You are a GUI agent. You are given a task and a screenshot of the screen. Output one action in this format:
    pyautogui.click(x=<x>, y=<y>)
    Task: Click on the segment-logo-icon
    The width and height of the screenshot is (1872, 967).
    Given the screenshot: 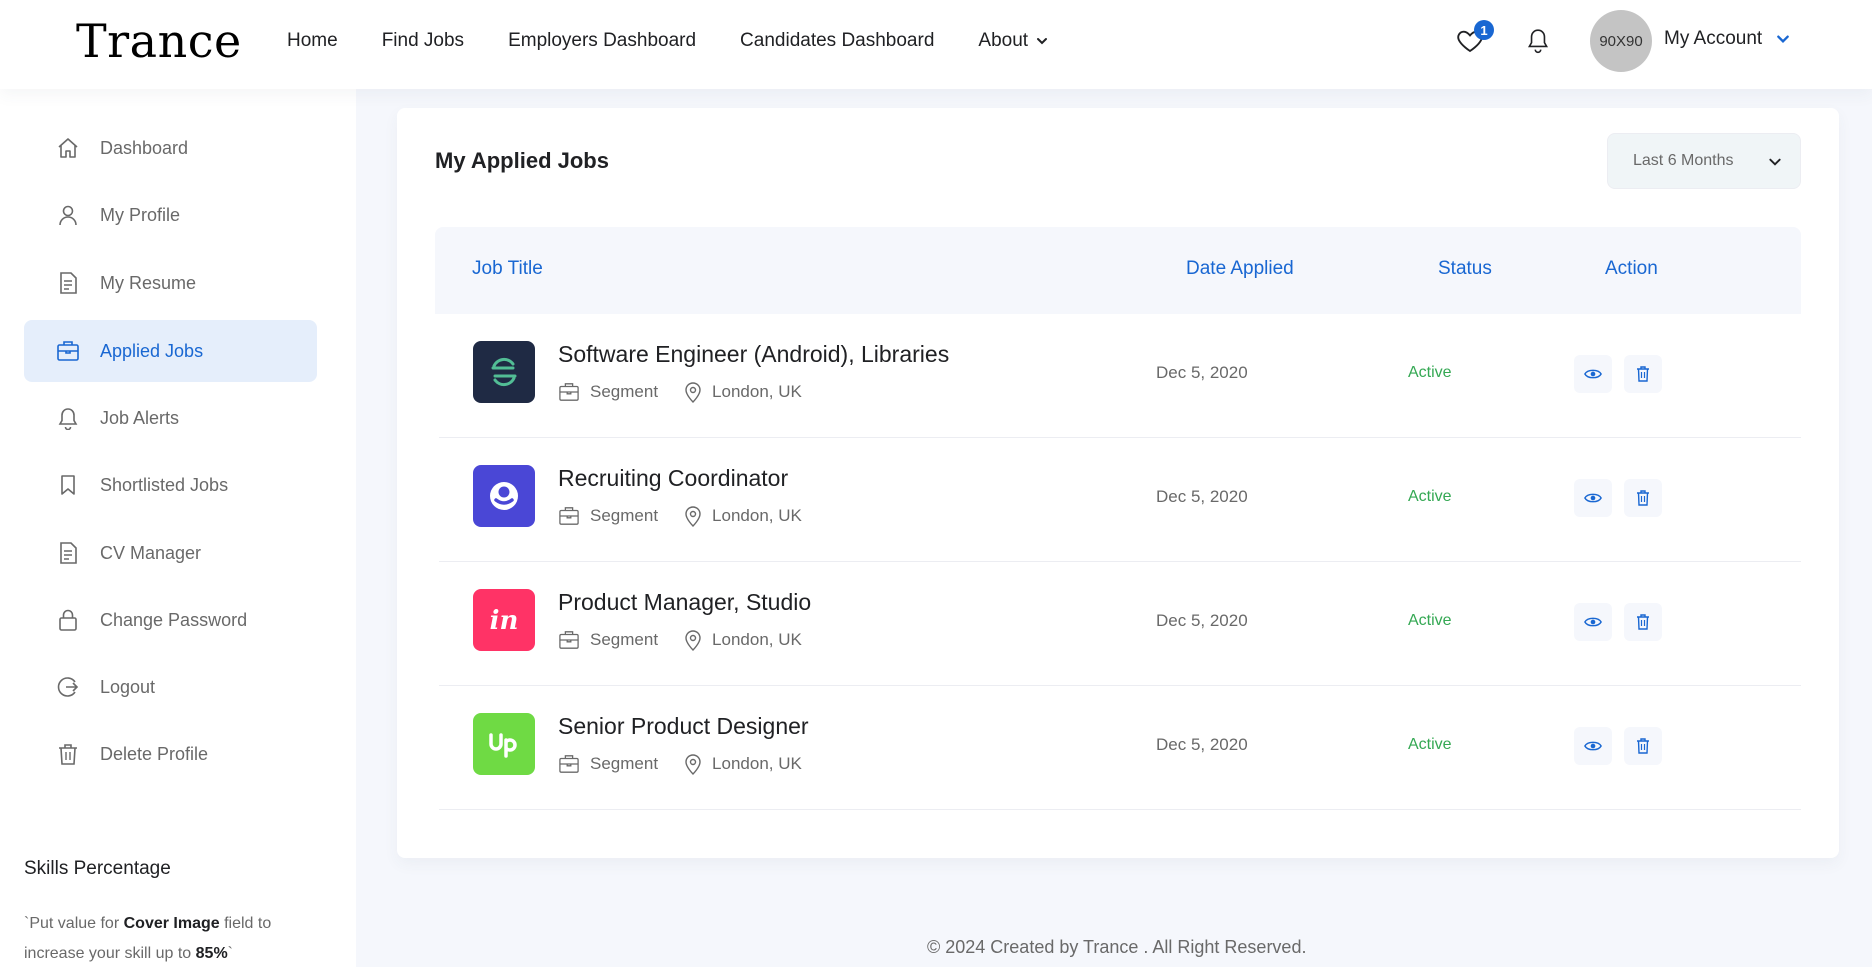 What is the action you would take?
    pyautogui.click(x=504, y=372)
    